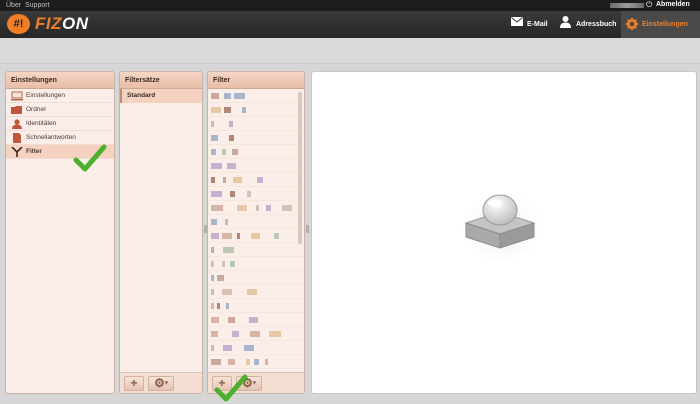 The height and width of the screenshot is (404, 700). Describe the element at coordinates (17, 124) in the screenshot. I see `identity-icon` at that location.